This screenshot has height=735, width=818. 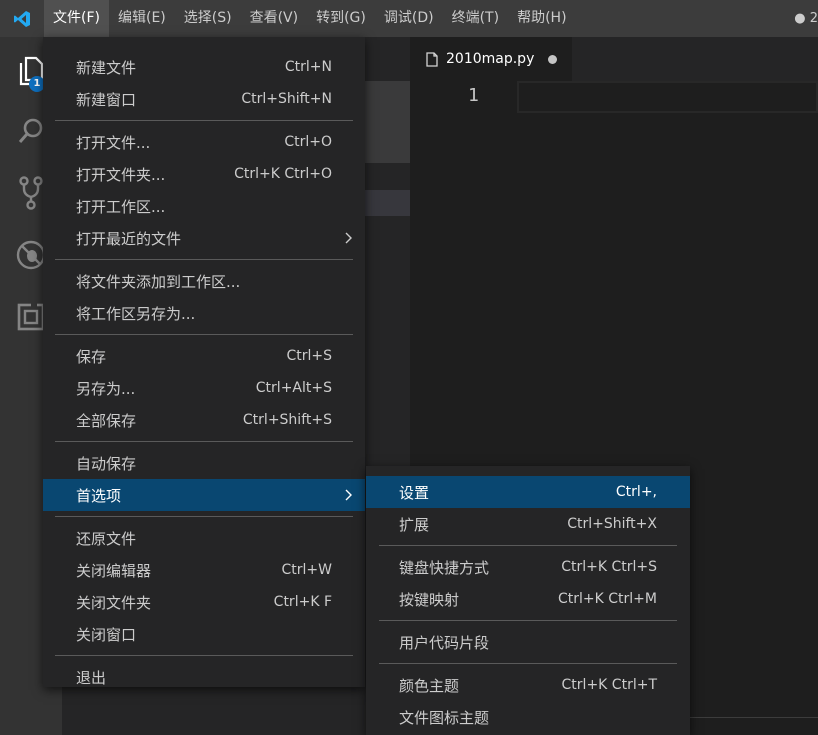 What do you see at coordinates (609, 567) in the screenshot?
I see `preferences-menu-item-shortcut: Ctrl+K Ctrl+S` at bounding box center [609, 567].